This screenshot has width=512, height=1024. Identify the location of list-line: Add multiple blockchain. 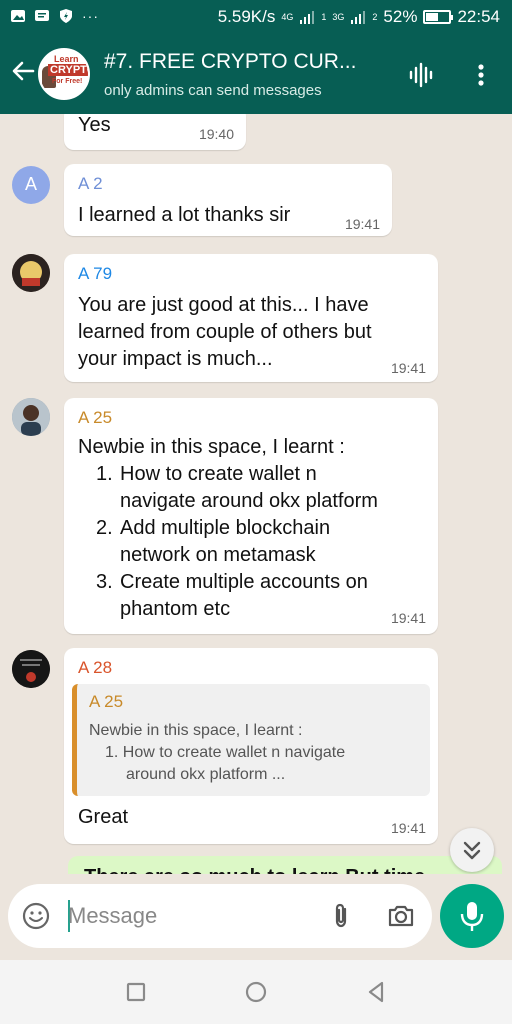
(225, 528).